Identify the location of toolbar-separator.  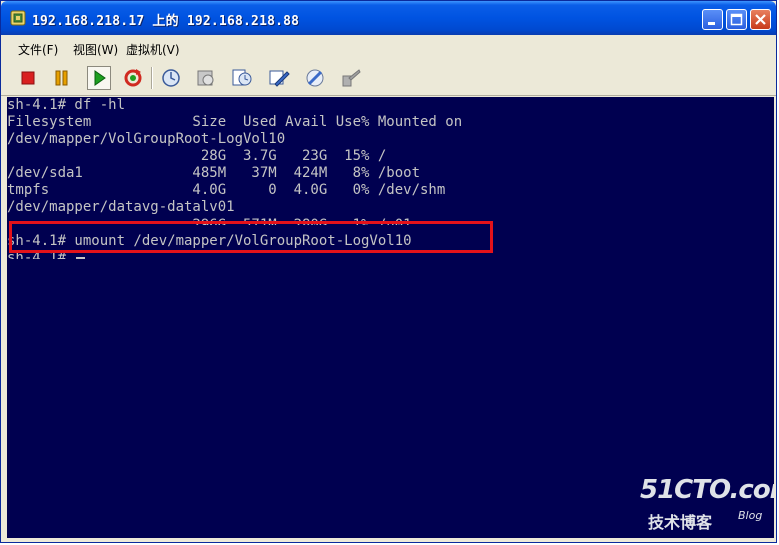
(152, 78).